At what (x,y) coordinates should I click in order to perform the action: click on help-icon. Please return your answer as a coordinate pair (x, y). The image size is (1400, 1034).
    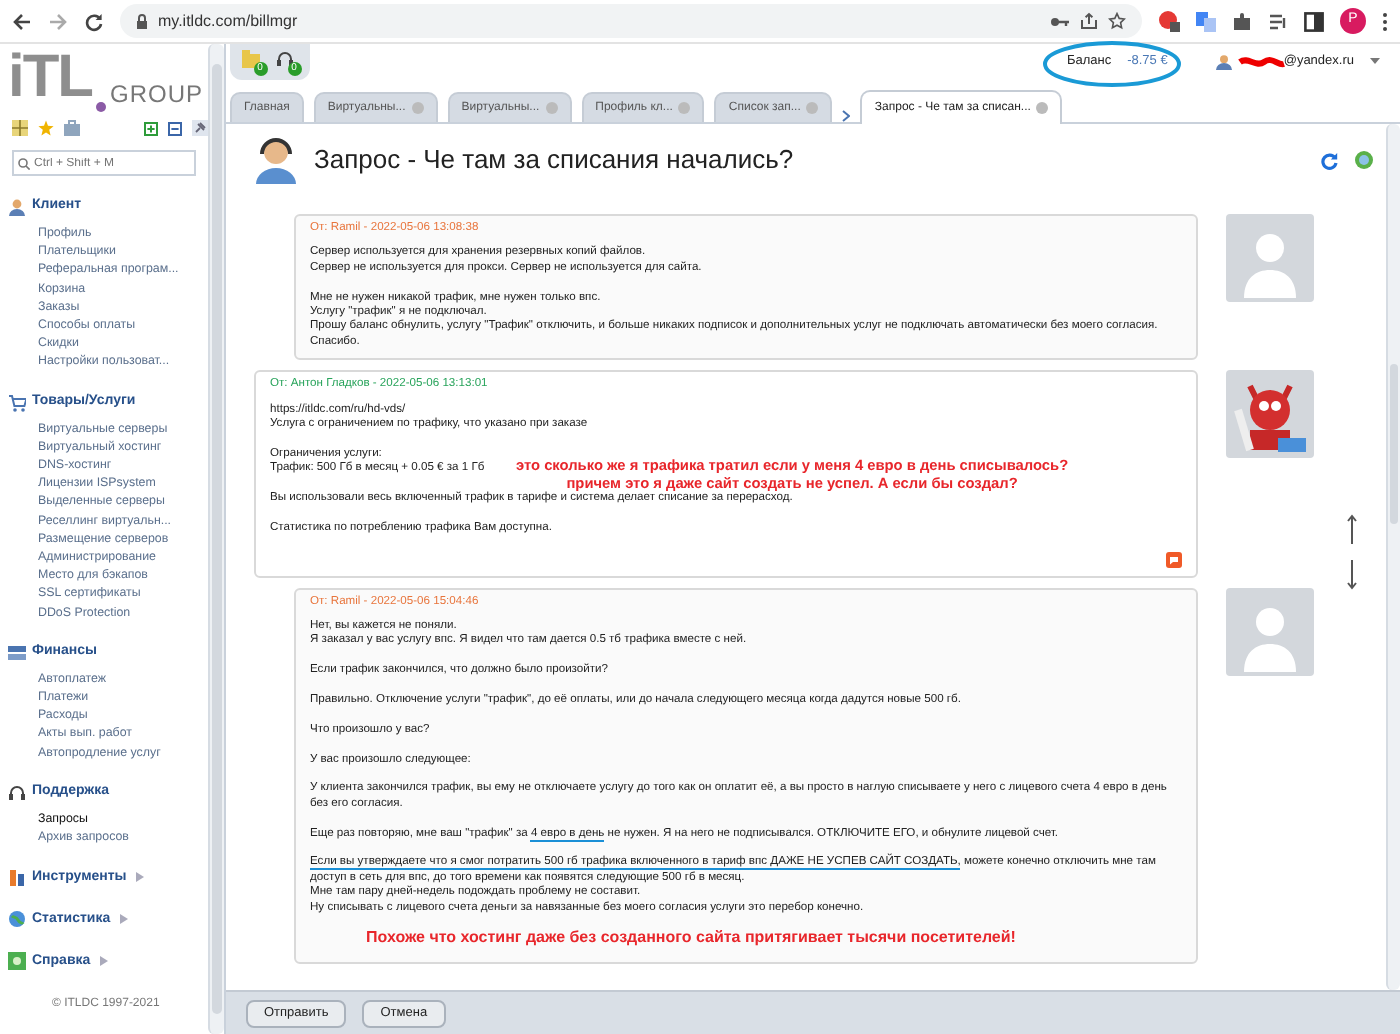
    Looking at the image, I should click on (17, 961).